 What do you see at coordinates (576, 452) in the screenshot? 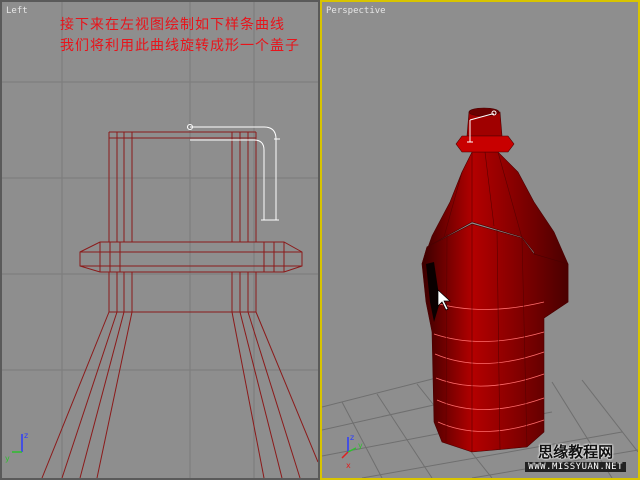
I see `watermark-title: 思缘教程网` at bounding box center [576, 452].